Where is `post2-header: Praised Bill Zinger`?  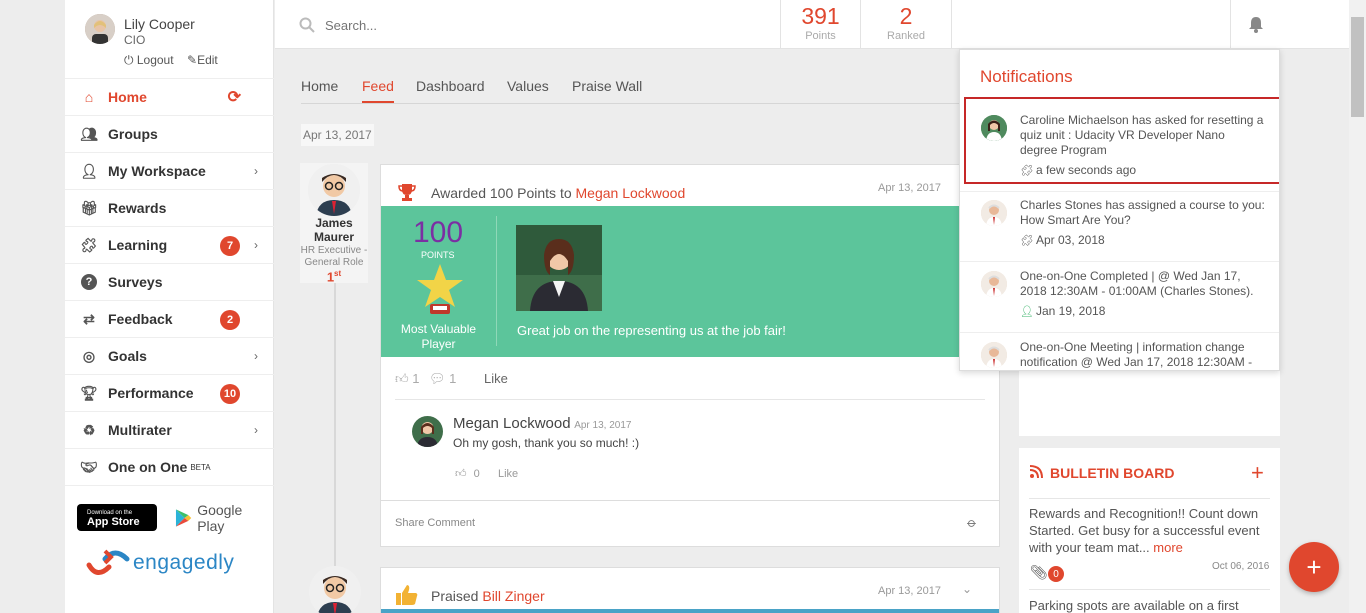 post2-header: Praised Bill Zinger is located at coordinates (488, 596).